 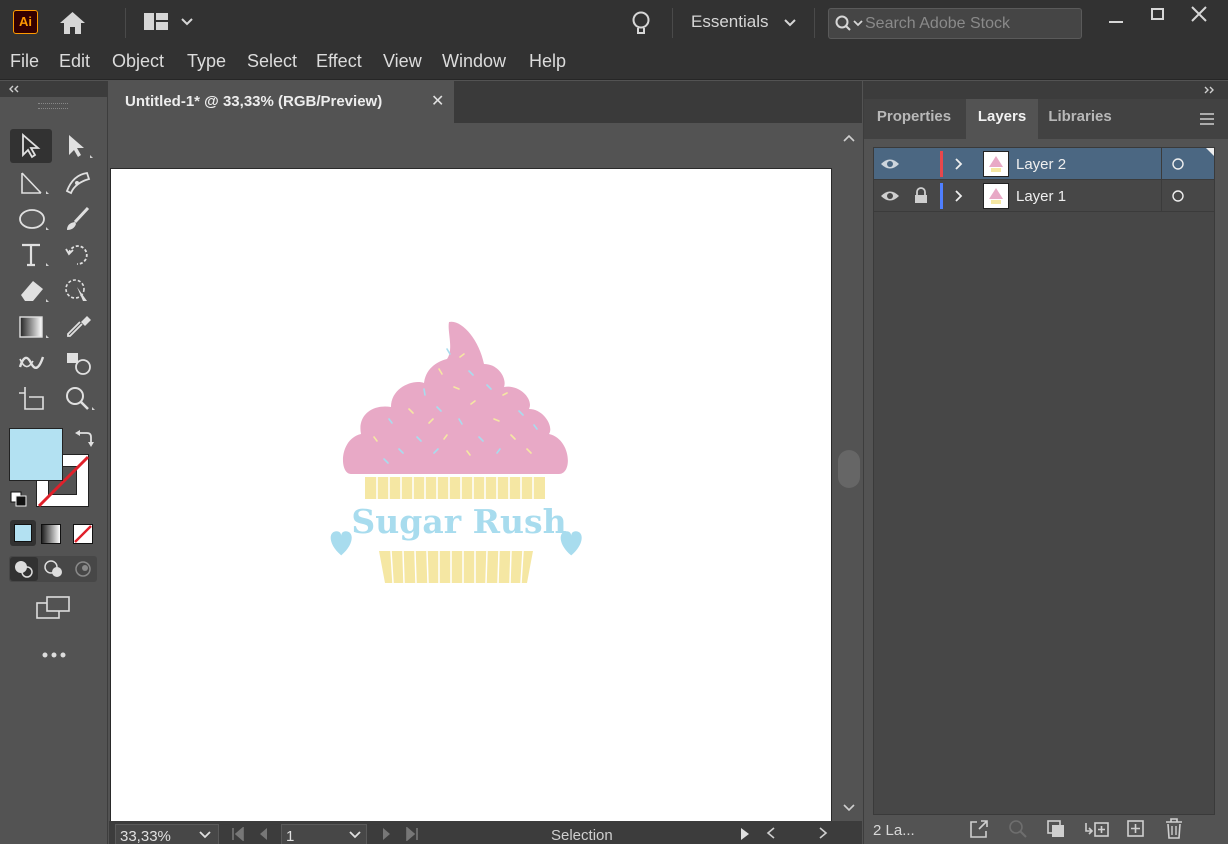 I want to click on menu-file: File, so click(x=24, y=61).